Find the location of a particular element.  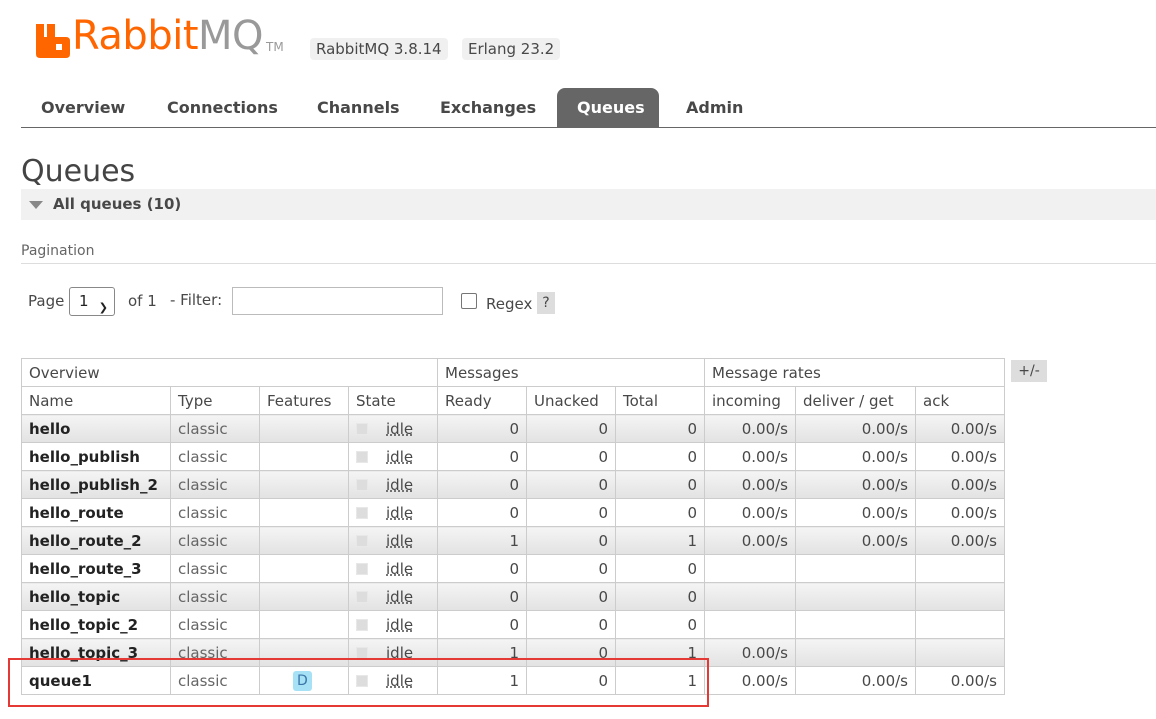

queue-name-link: hello_topic_3 is located at coordinates (96, 652).